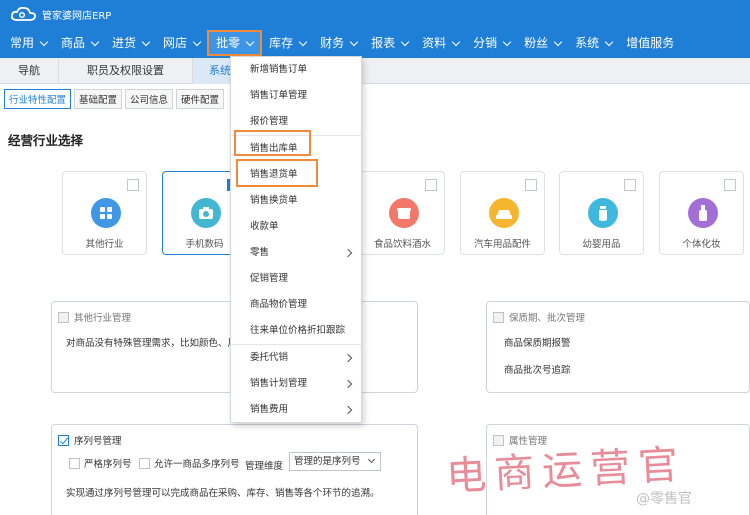 The image size is (750, 515). Describe the element at coordinates (79, 43) in the screenshot. I see `nav-item-products: 商品` at that location.